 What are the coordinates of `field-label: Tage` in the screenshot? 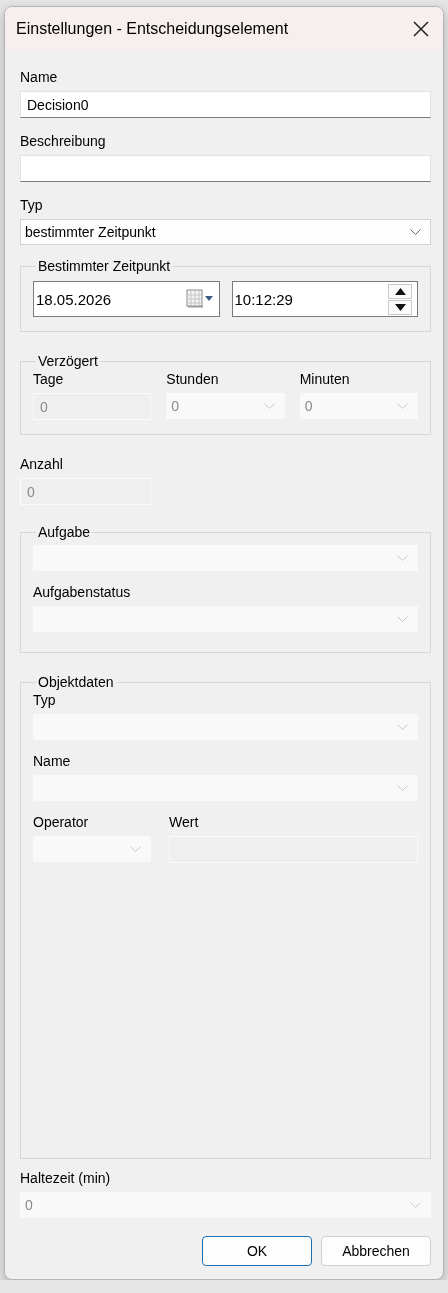 It's located at (48, 379).